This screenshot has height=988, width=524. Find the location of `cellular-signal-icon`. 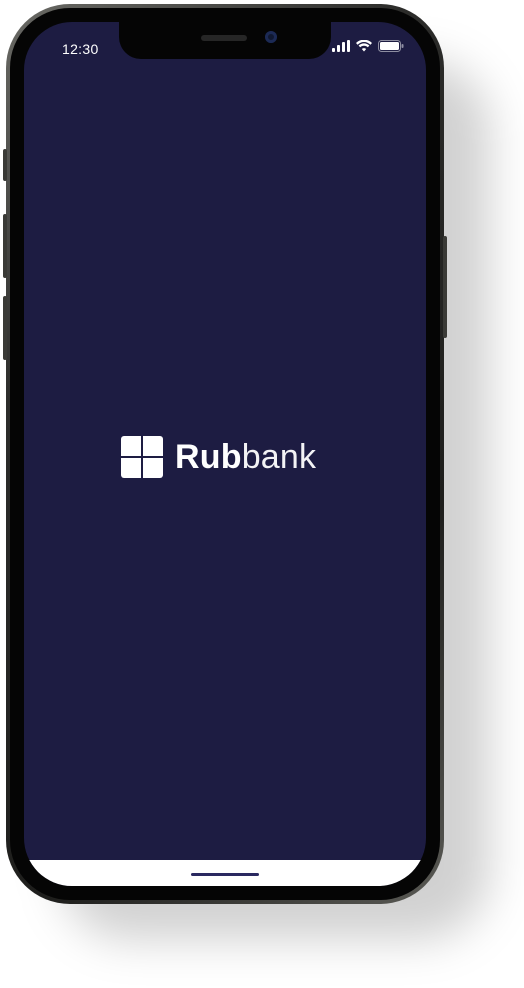

cellular-signal-icon is located at coordinates (341, 46).